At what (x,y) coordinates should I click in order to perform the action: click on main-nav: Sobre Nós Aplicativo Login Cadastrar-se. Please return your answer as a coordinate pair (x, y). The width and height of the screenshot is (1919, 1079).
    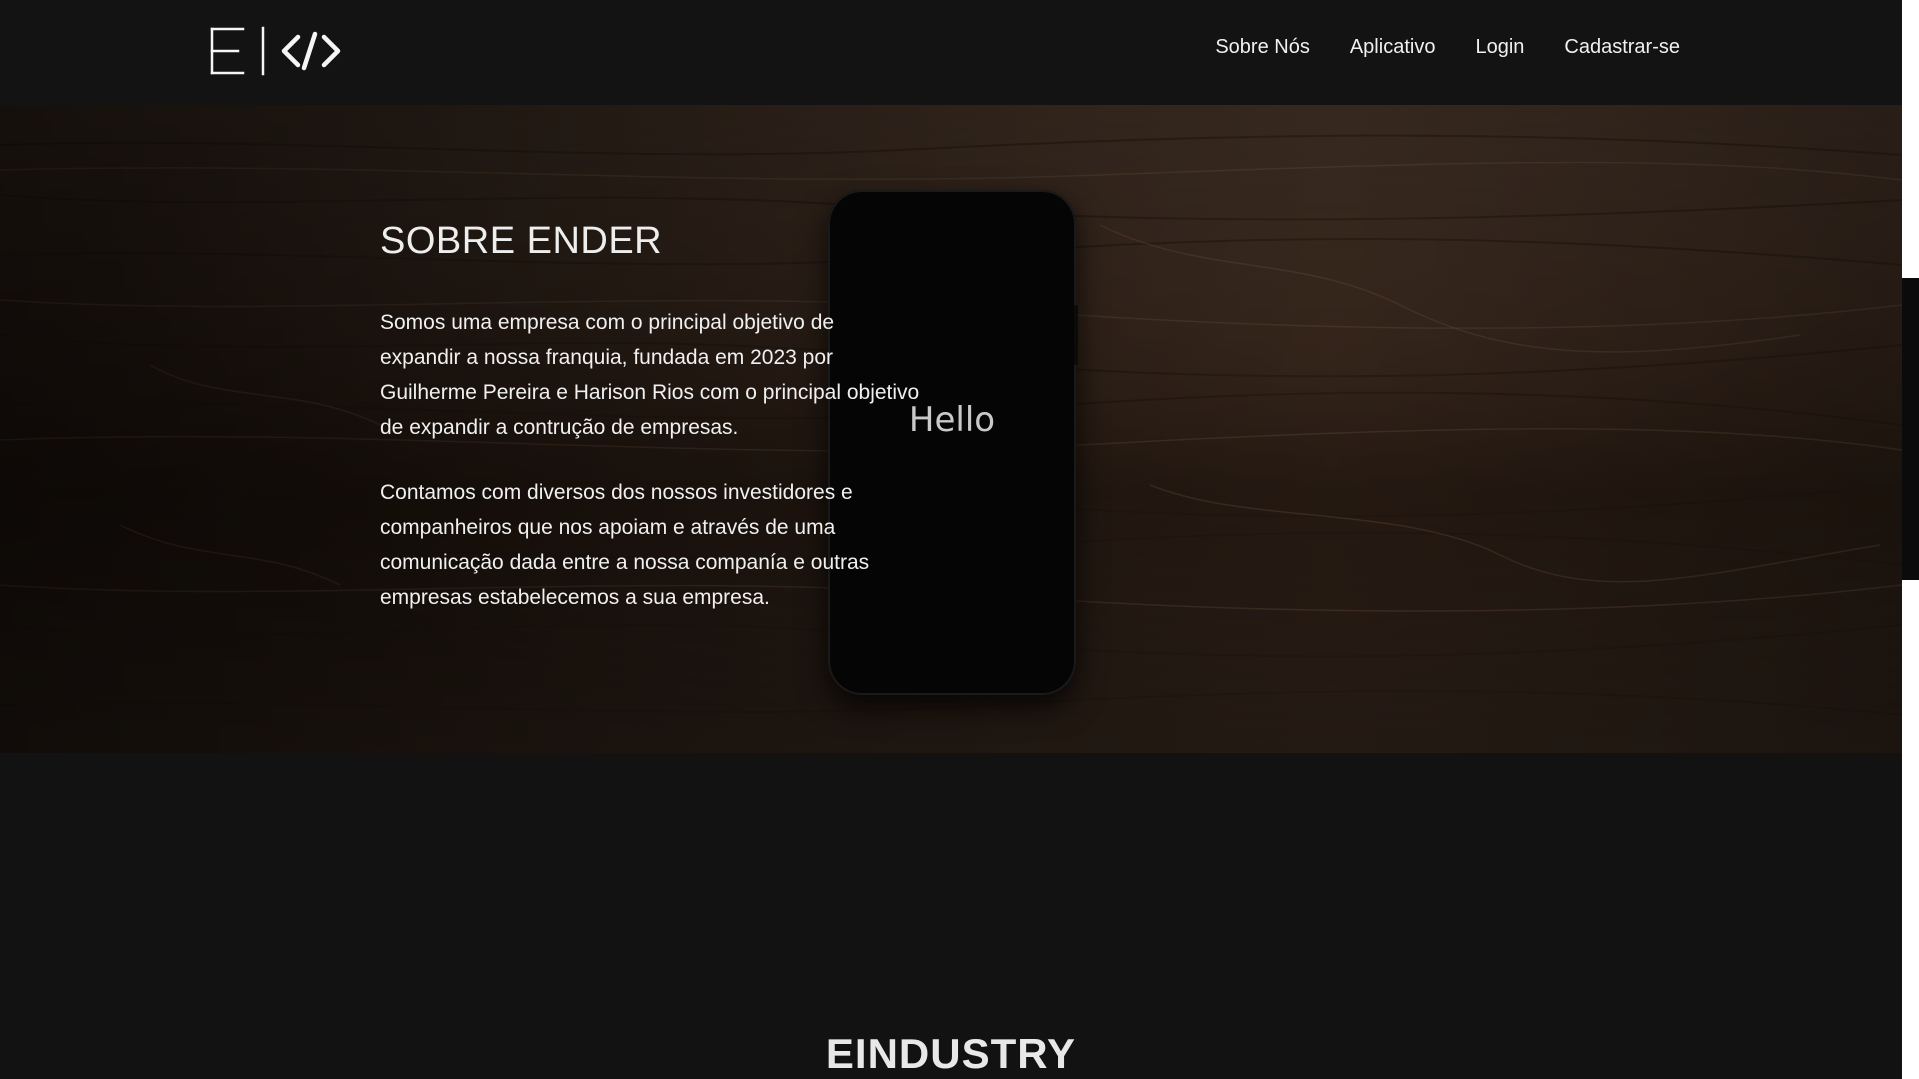
    Looking at the image, I should click on (1447, 47).